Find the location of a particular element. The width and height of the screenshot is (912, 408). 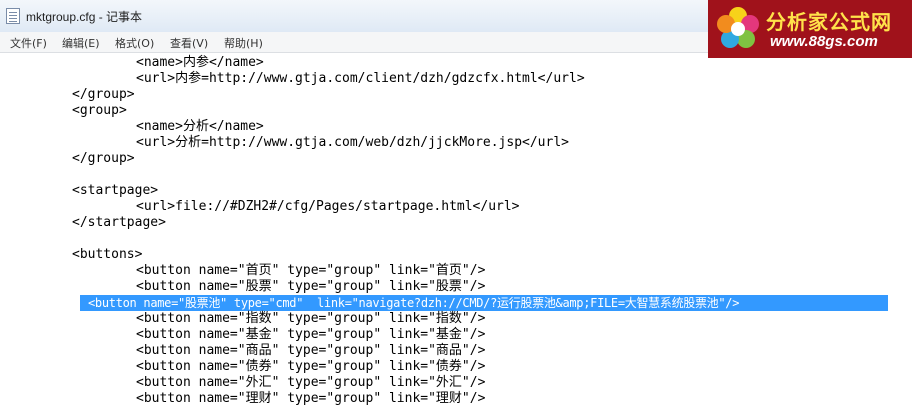

window-title: mktgroup.cfg - 记事本 is located at coordinates (84, 17).